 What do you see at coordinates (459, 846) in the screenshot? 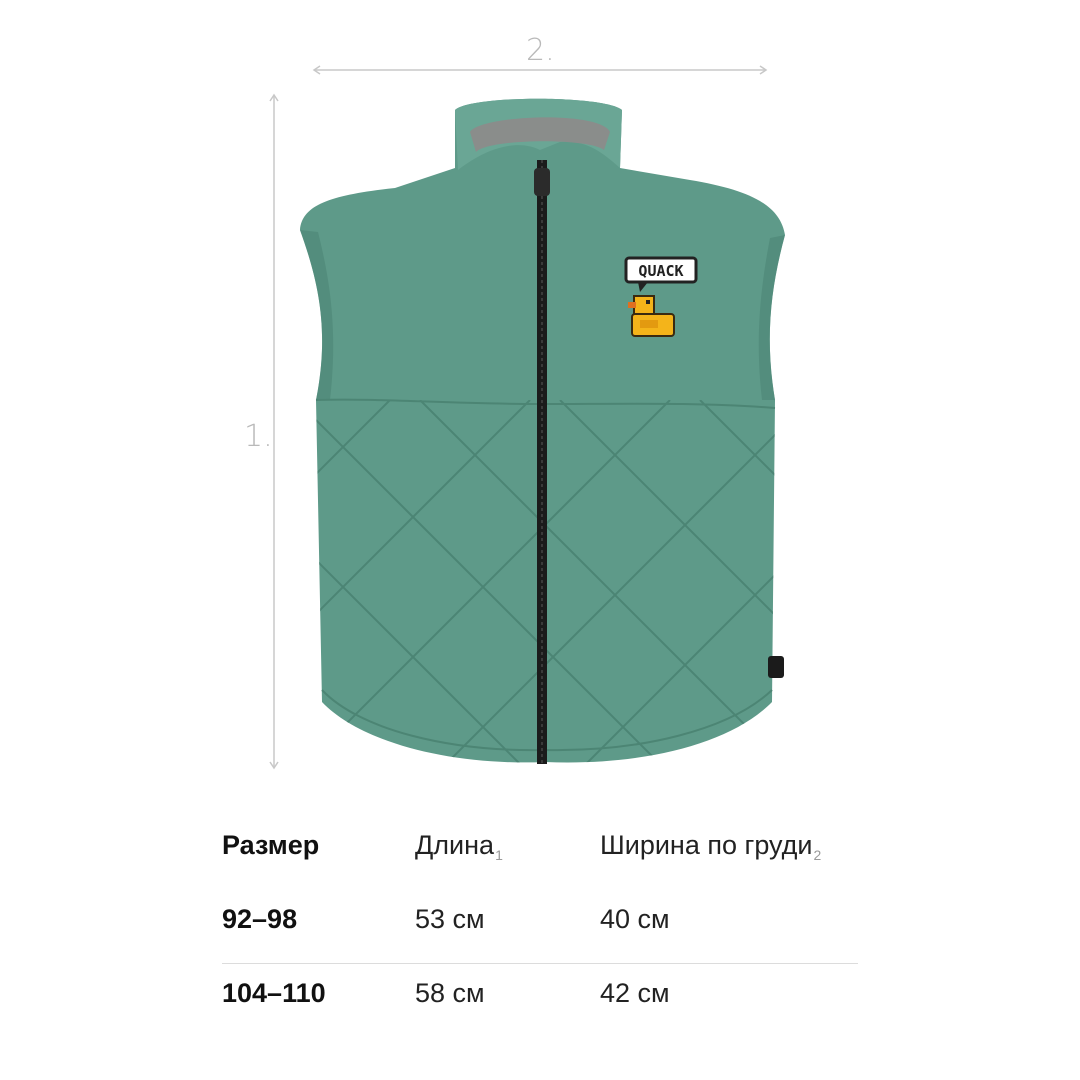
I see `header-length: Длина1` at bounding box center [459, 846].